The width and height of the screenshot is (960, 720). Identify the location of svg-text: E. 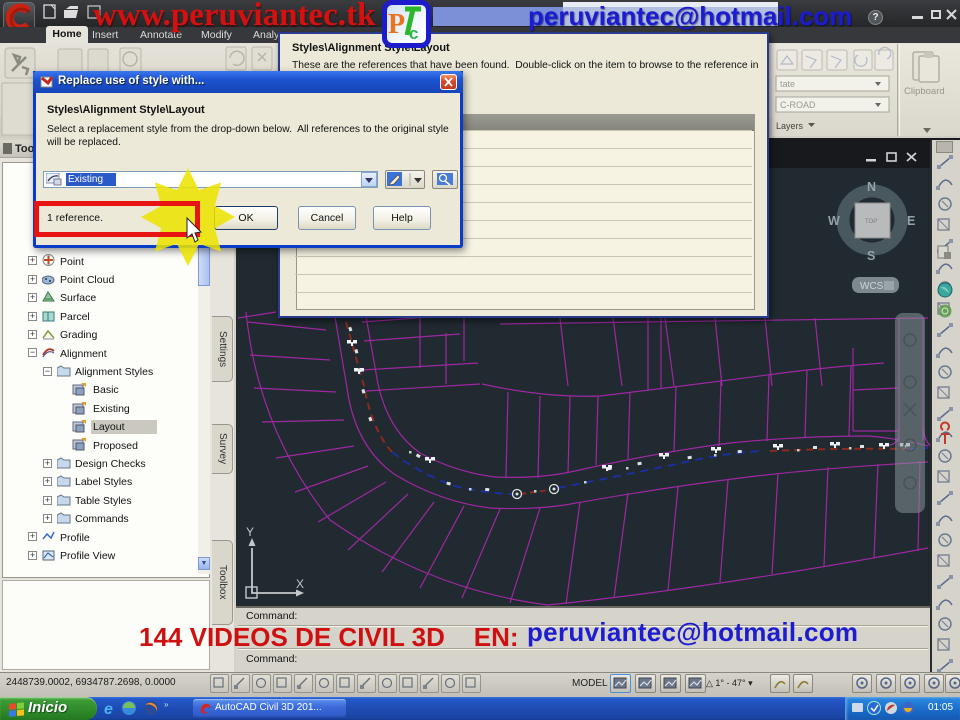
(911, 221).